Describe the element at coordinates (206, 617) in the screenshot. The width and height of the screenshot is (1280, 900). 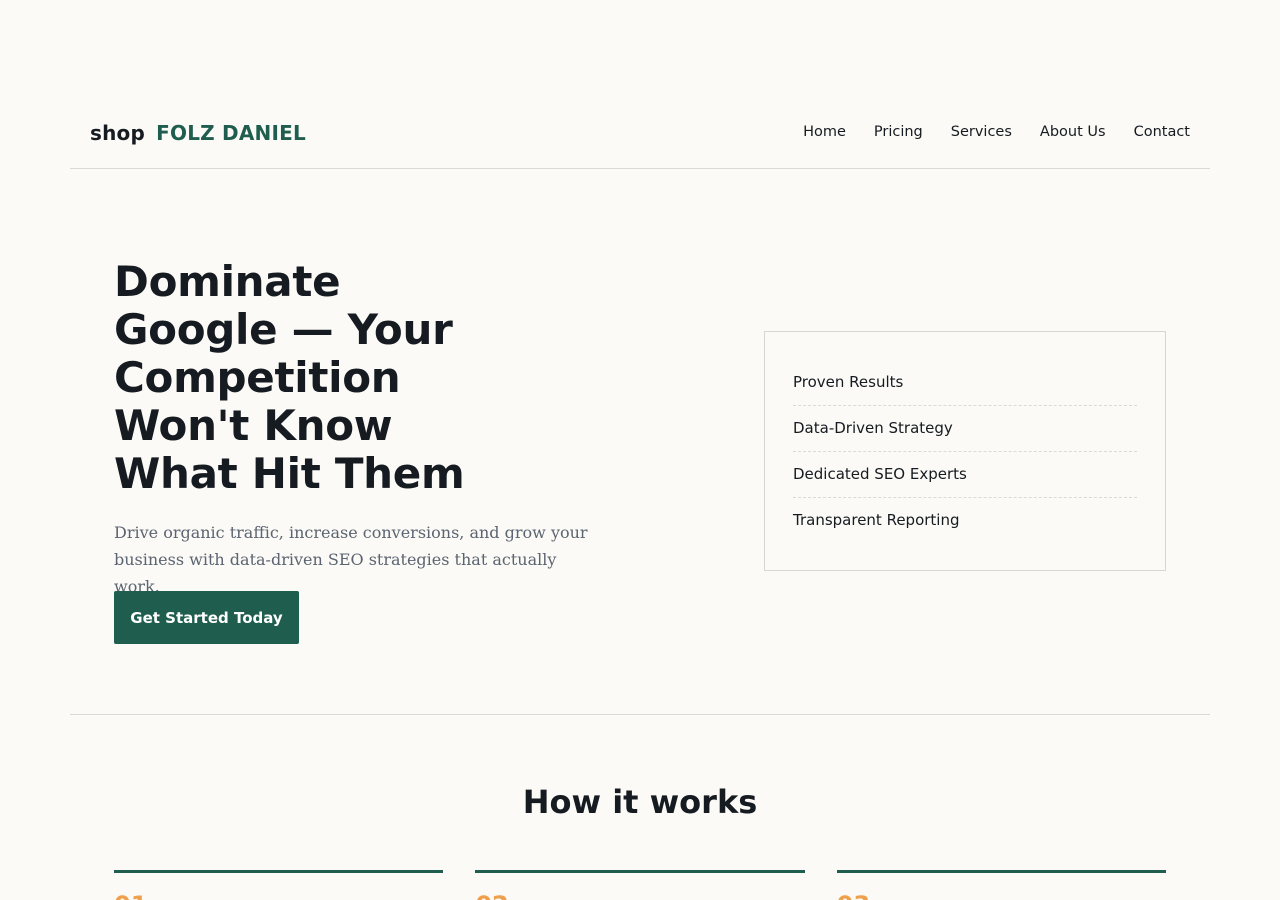
I see `get-started-button: Get Started Today` at that location.